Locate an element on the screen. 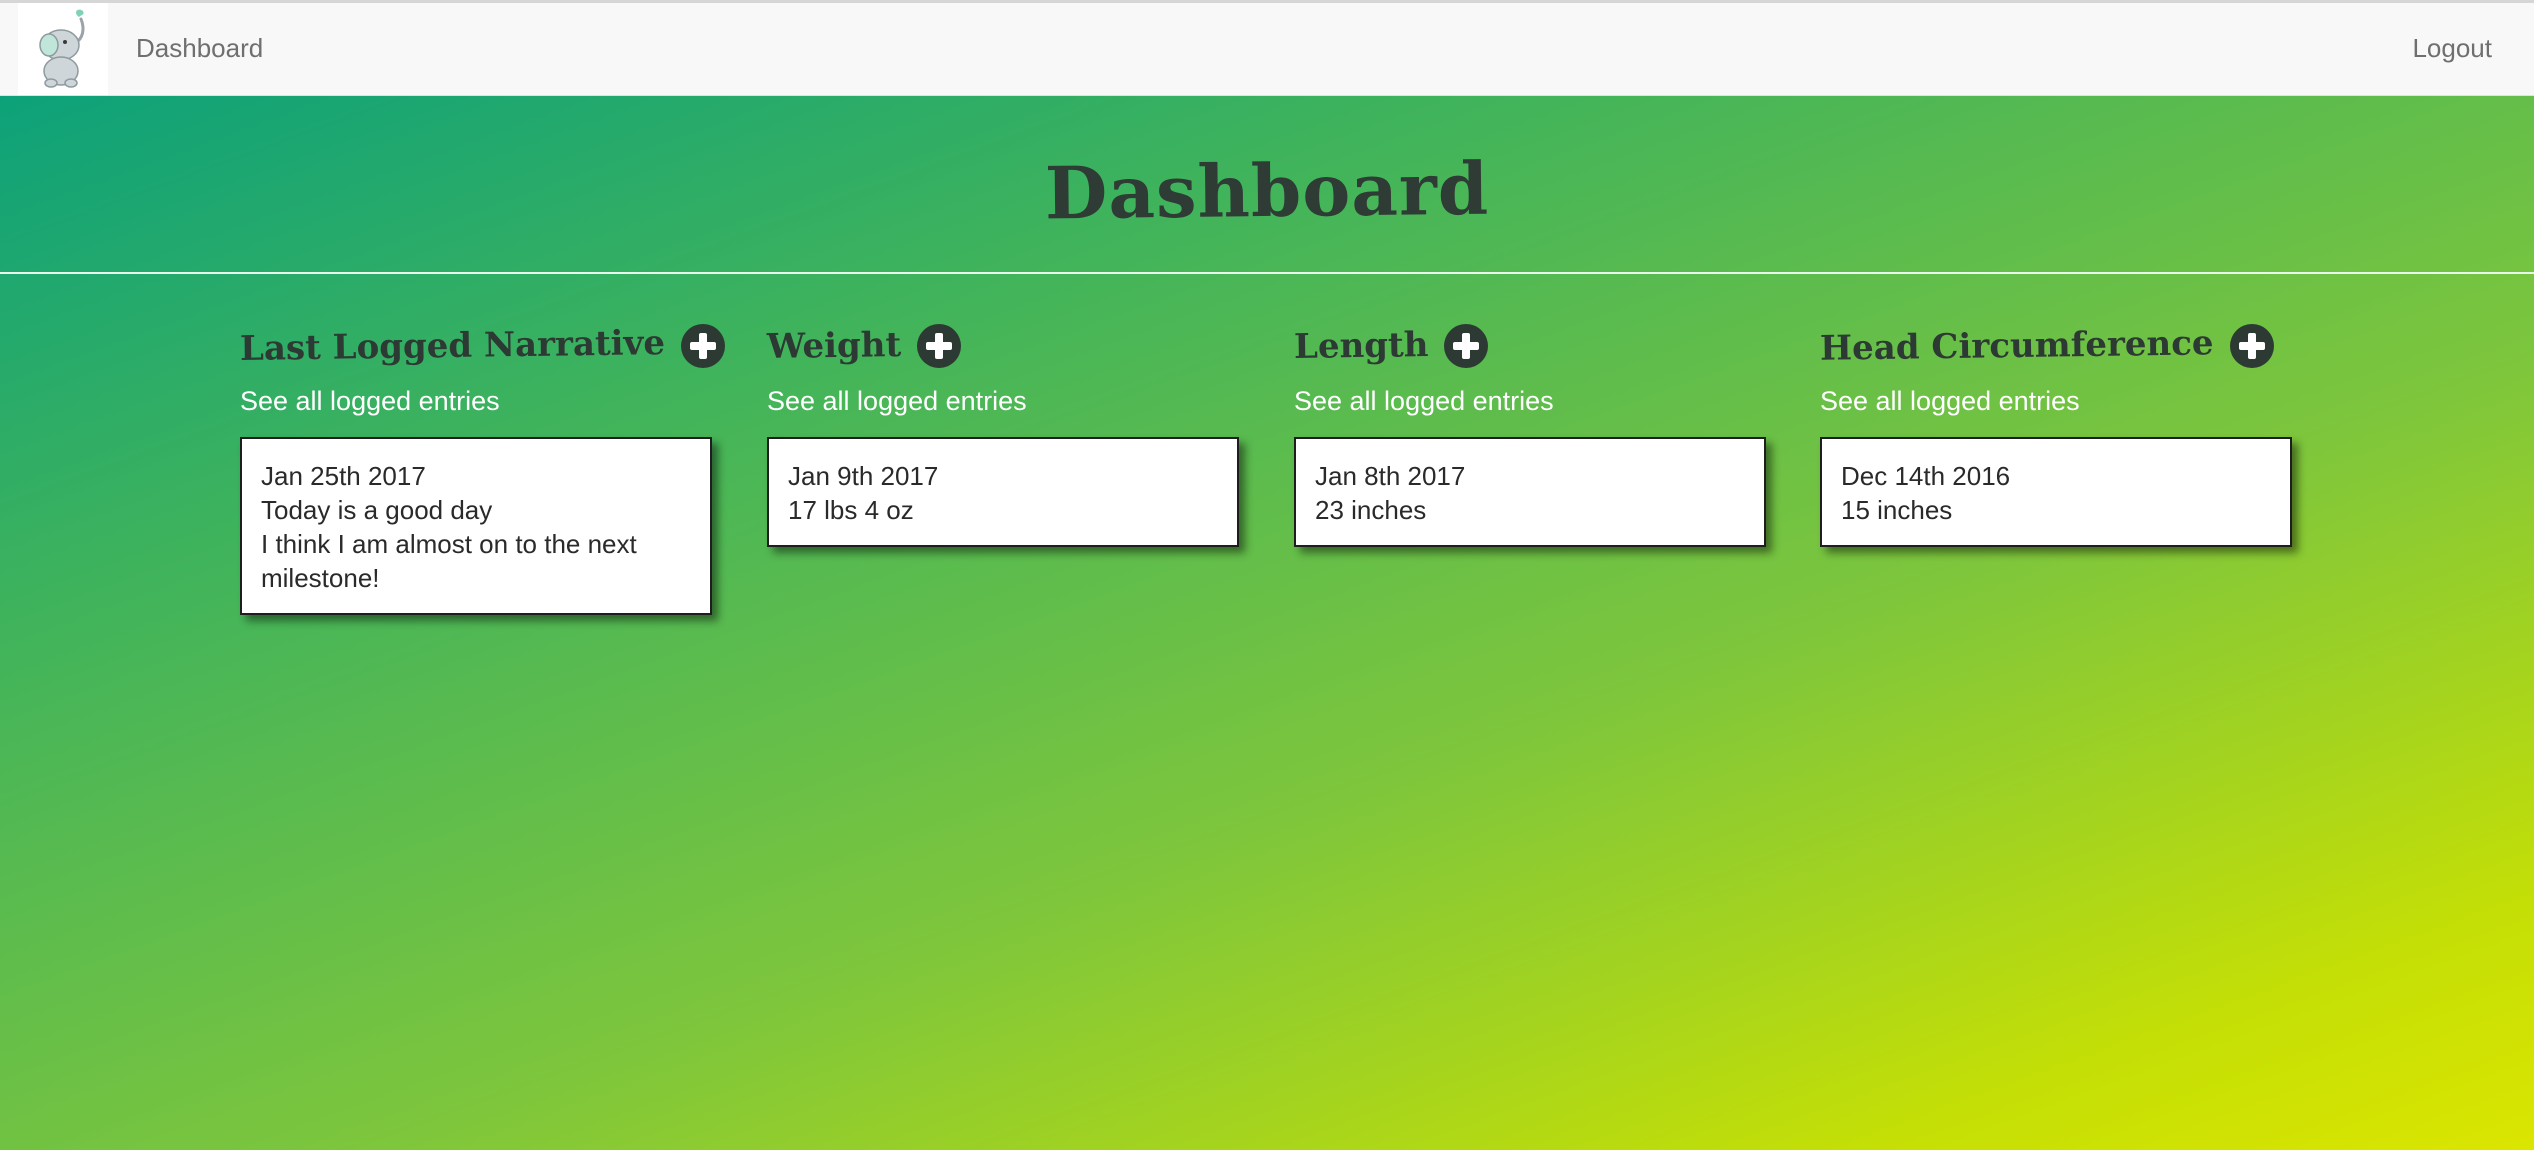  entry-line: 15 inches is located at coordinates (1897, 510).